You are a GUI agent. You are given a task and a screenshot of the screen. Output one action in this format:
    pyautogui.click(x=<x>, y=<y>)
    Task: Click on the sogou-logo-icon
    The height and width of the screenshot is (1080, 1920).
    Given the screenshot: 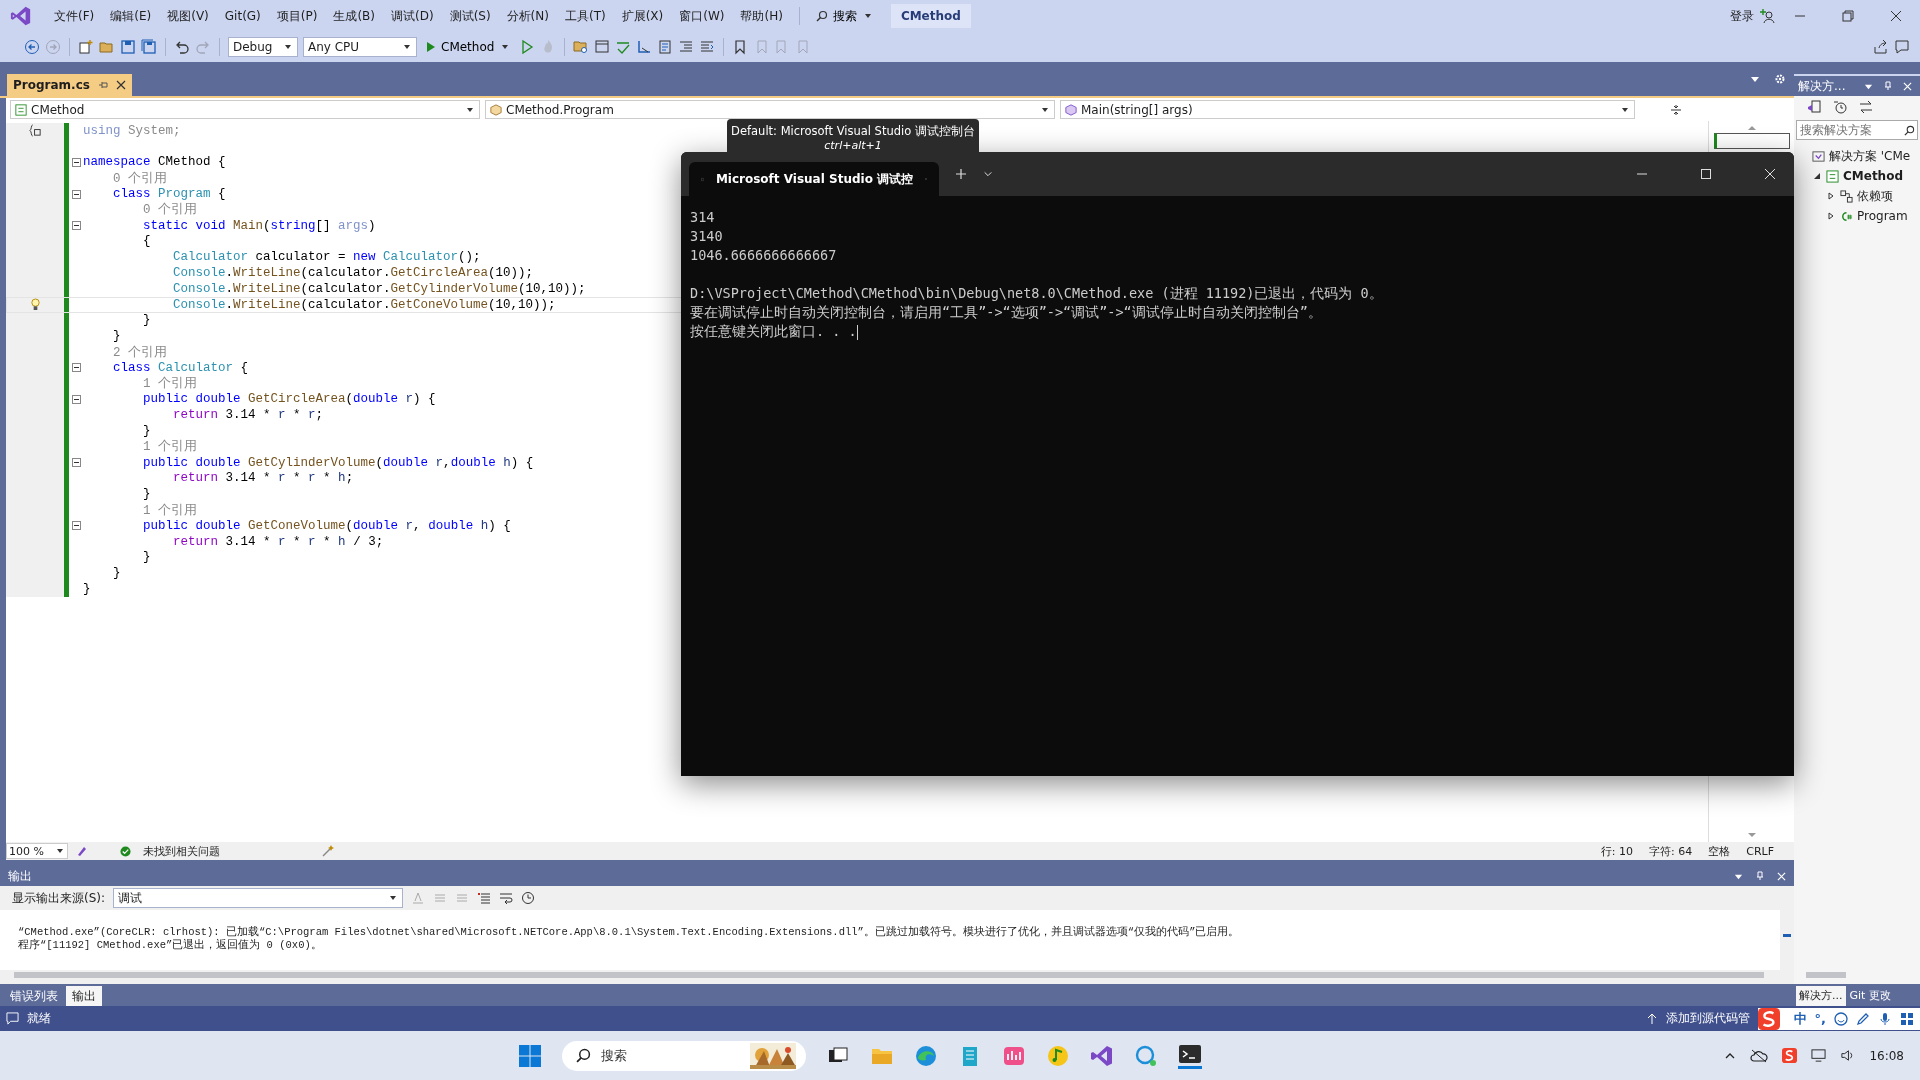 What is the action you would take?
    pyautogui.click(x=1768, y=1018)
    